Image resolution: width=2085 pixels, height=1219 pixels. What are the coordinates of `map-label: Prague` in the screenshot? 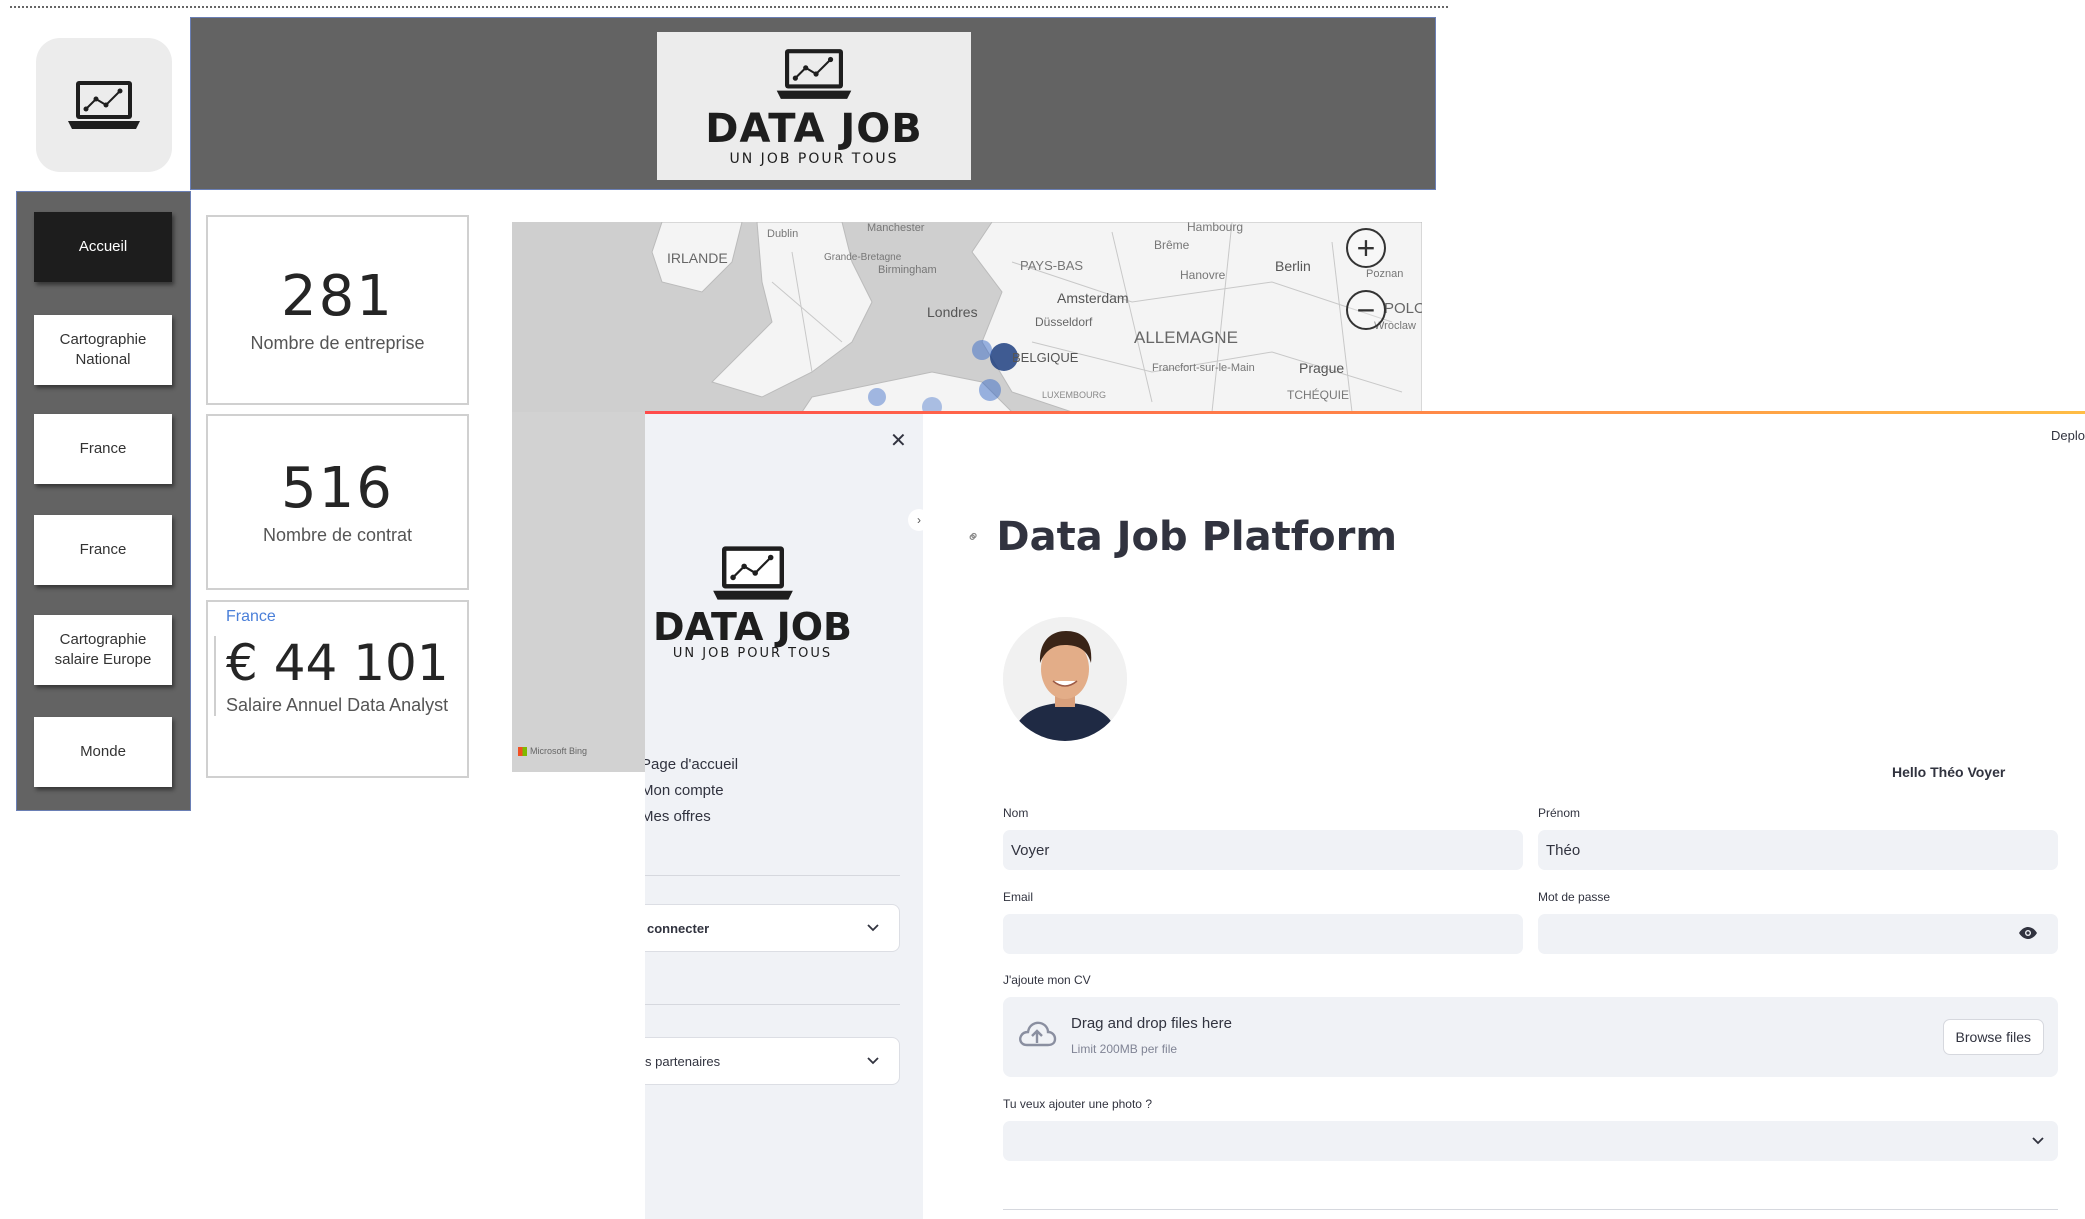 It's located at (1322, 368).